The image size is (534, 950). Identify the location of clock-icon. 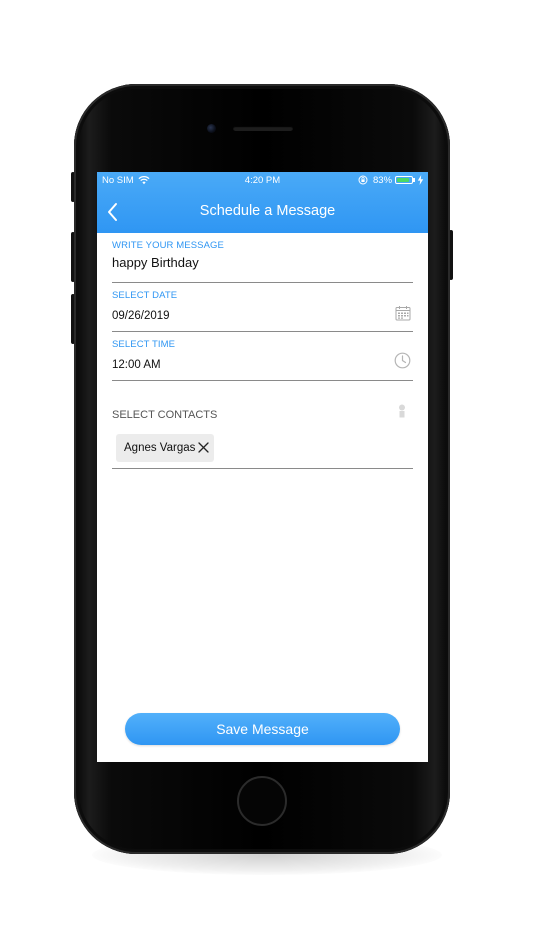
(402, 360).